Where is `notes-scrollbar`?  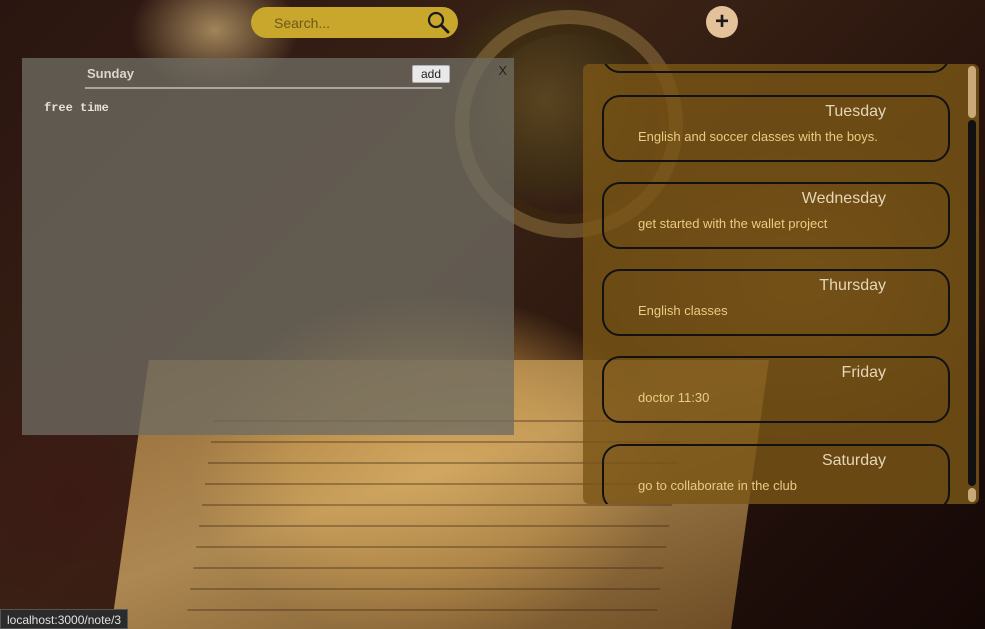
notes-scrollbar is located at coordinates (972, 284).